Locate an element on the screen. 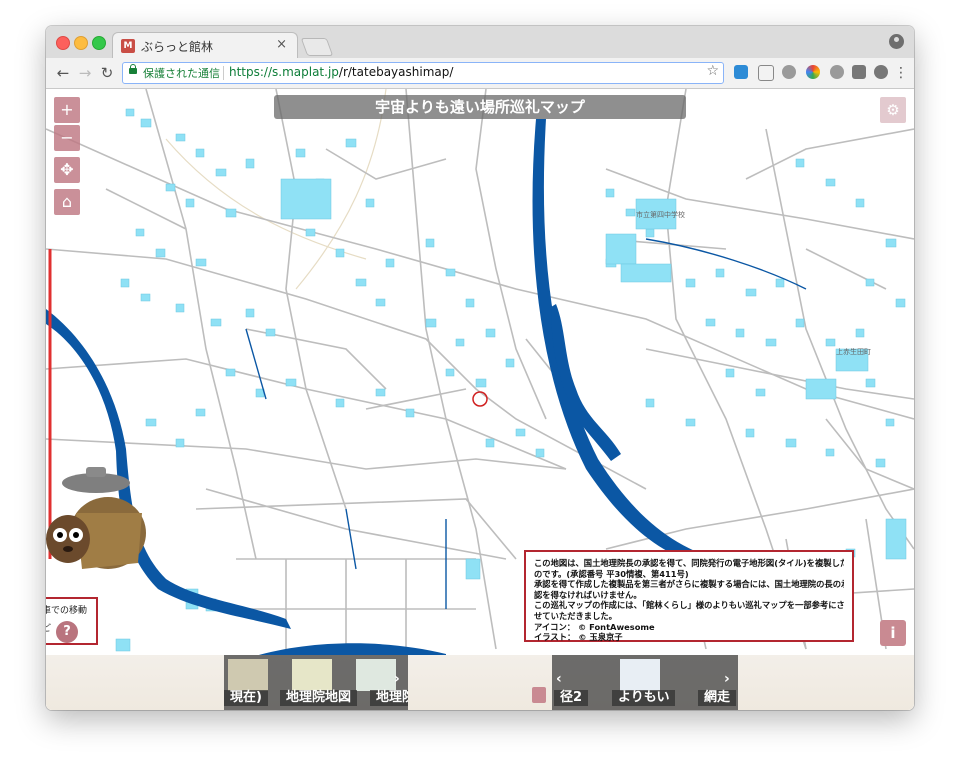 The height and width of the screenshot is (775, 960). profile-icon is located at coordinates (896, 41).